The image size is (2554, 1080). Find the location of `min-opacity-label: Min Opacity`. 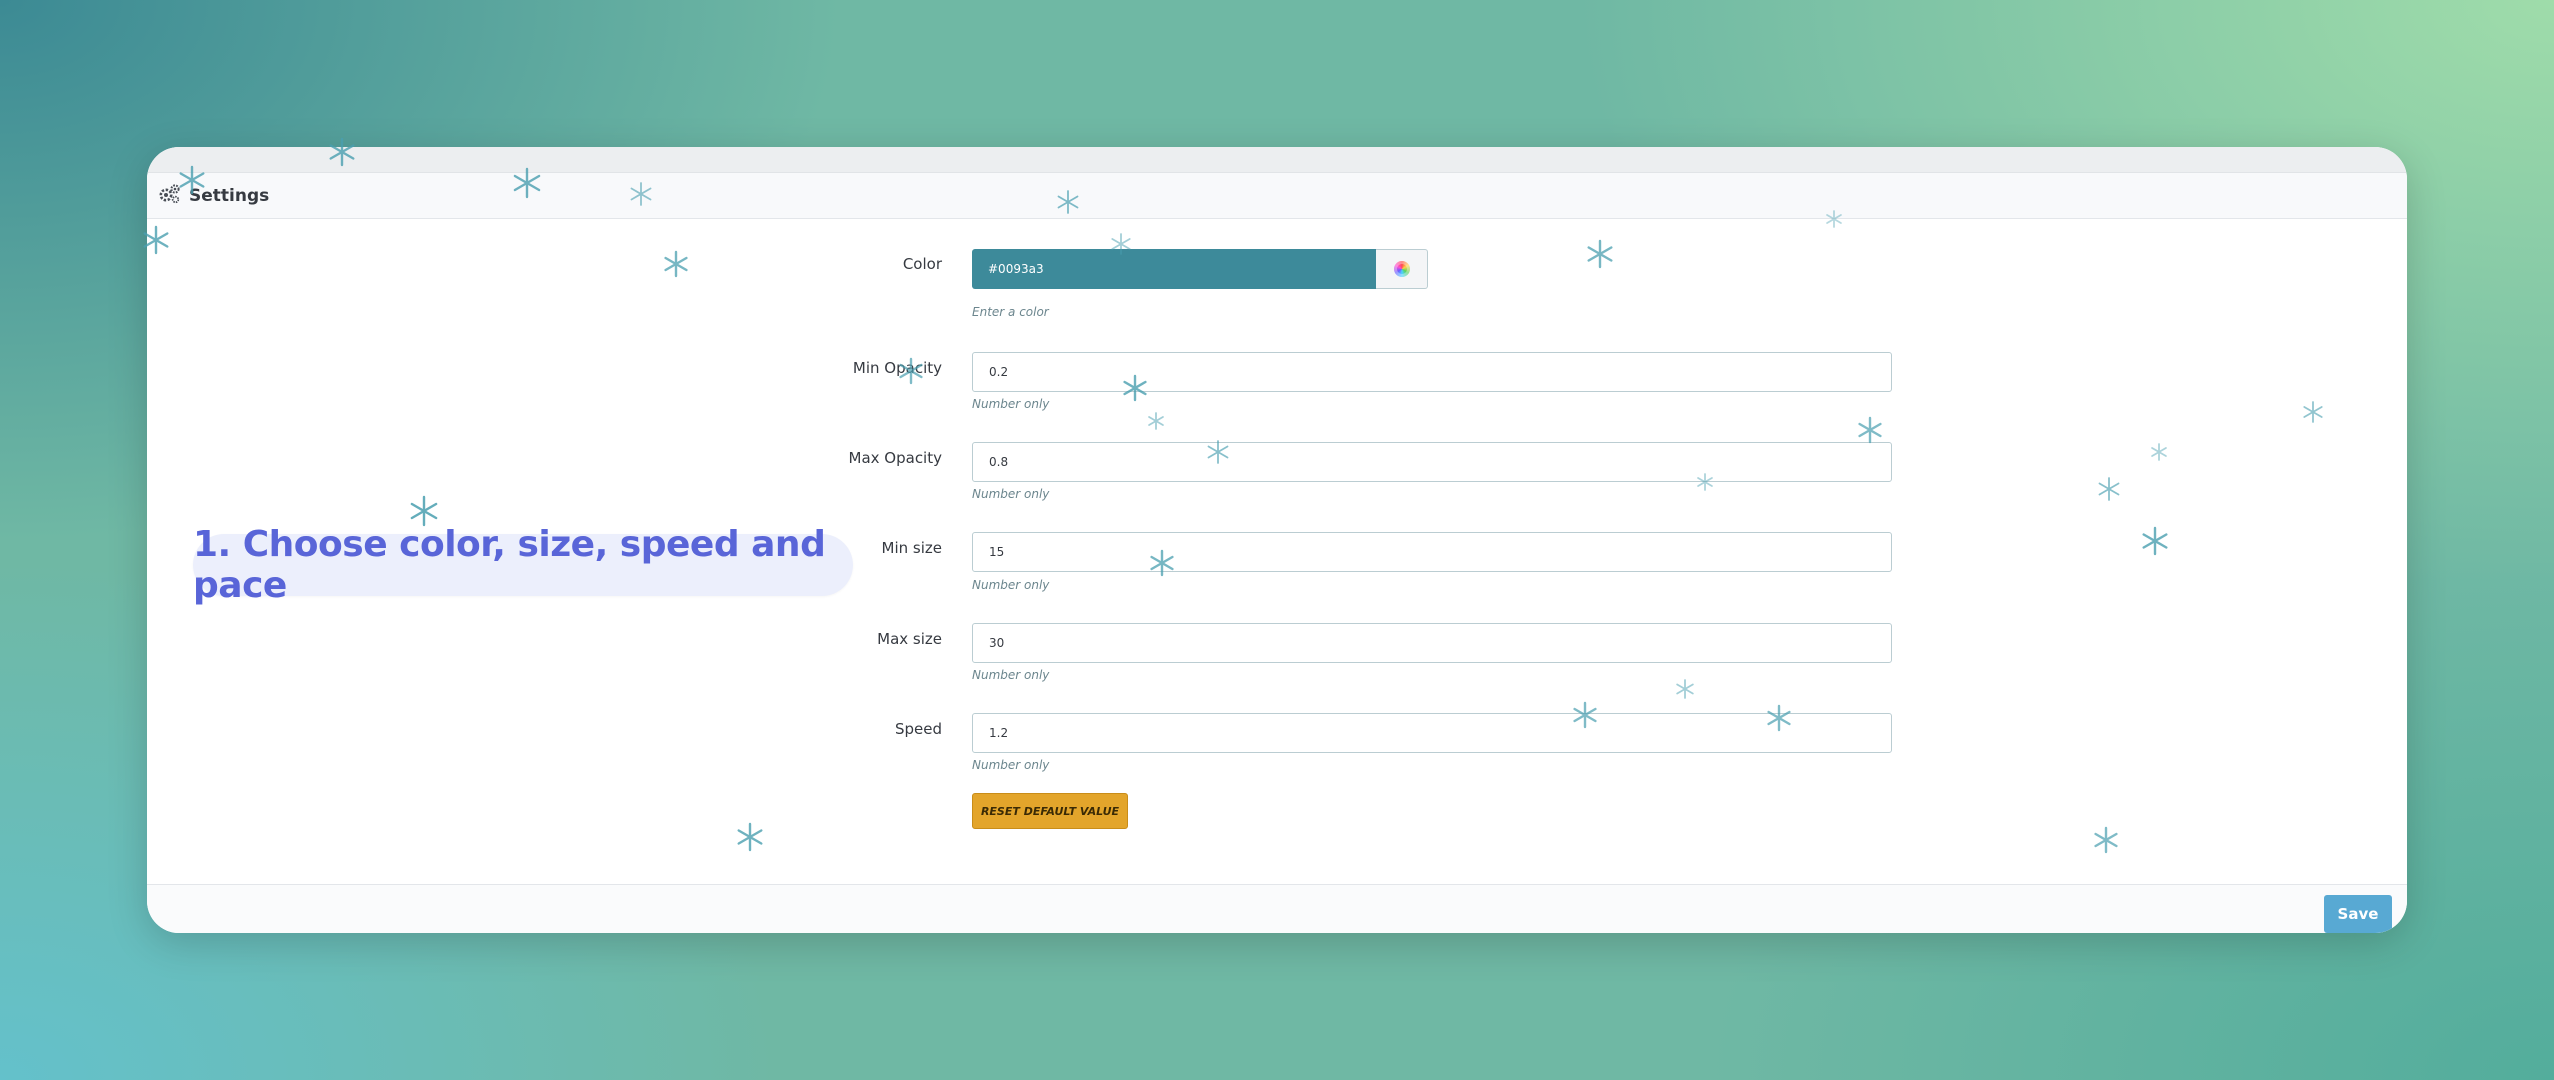

min-opacity-label: Min Opacity is located at coordinates (897, 368).